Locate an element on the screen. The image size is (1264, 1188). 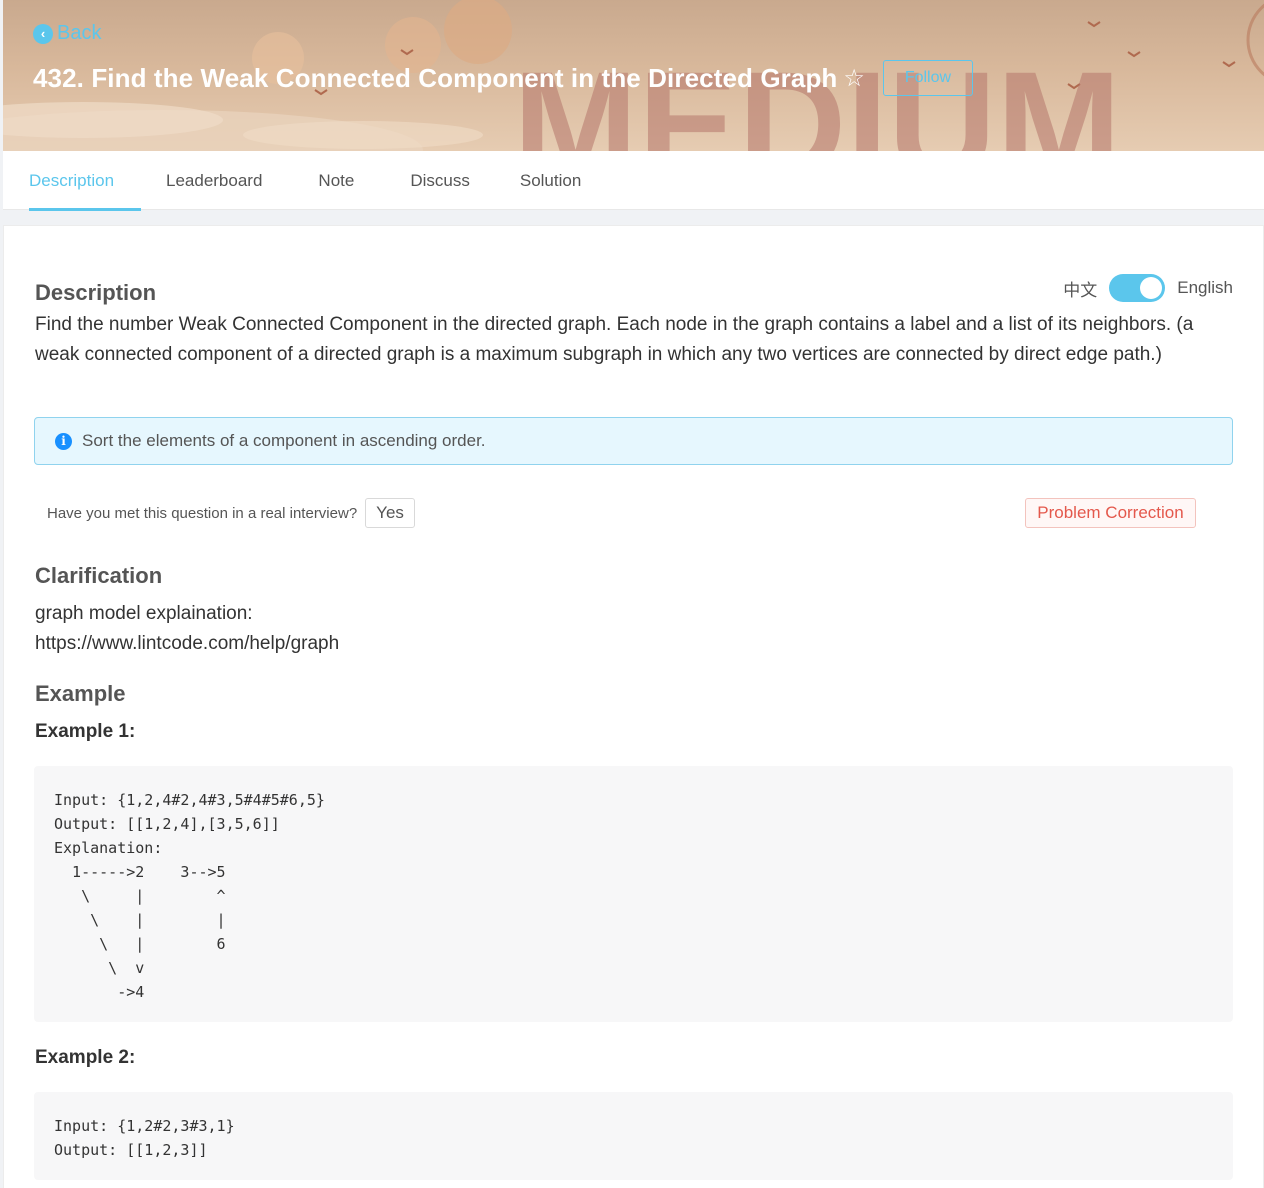
clarification-link: https://www.lintcode.com/help/graph is located at coordinates (187, 644).